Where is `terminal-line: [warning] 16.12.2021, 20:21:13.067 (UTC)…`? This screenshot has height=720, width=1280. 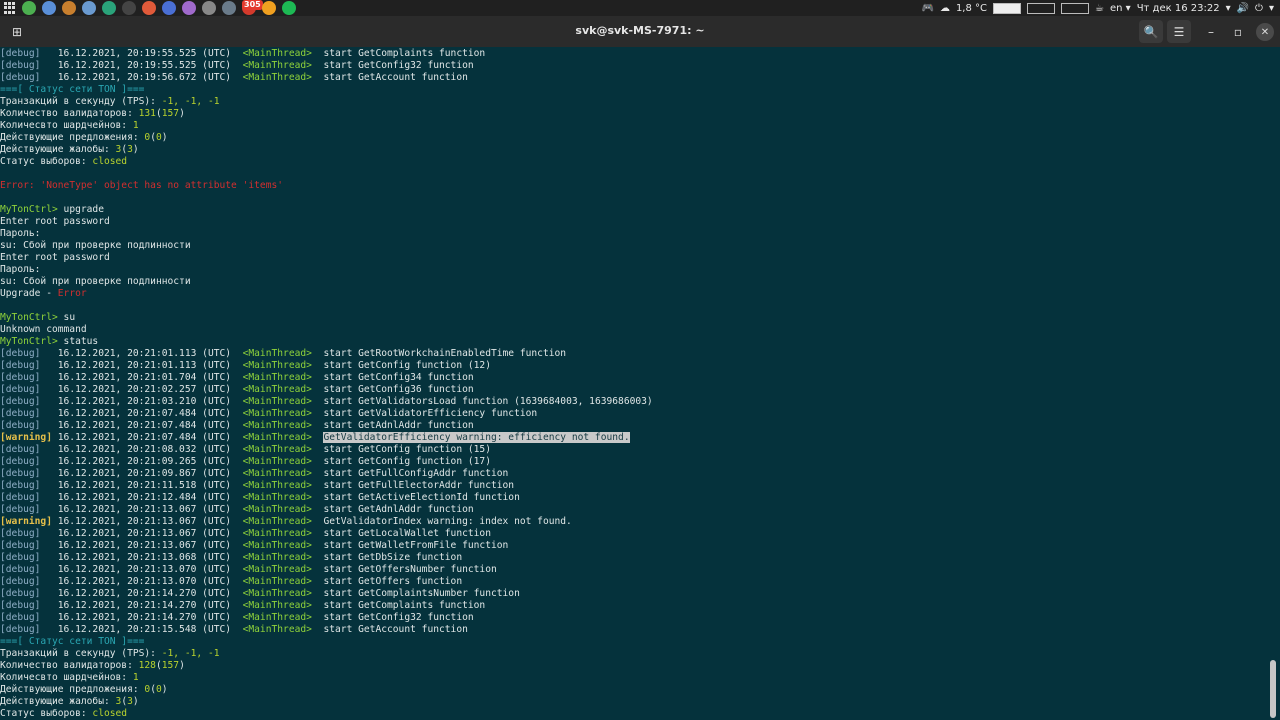 terminal-line: [warning] 16.12.2021, 20:21:13.067 (UTC)… is located at coordinates (635, 522).